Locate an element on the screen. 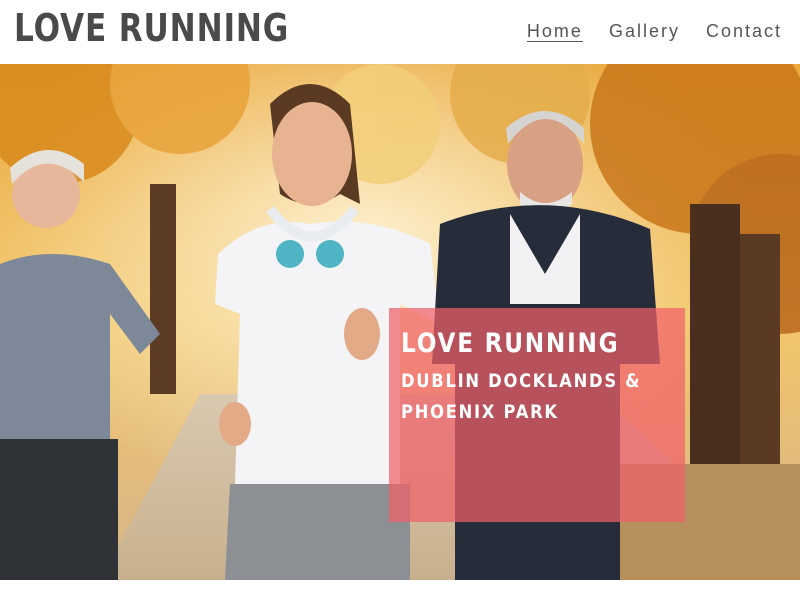 This screenshot has width=800, height=600. nav-contact-link: Contact is located at coordinates (744, 31).